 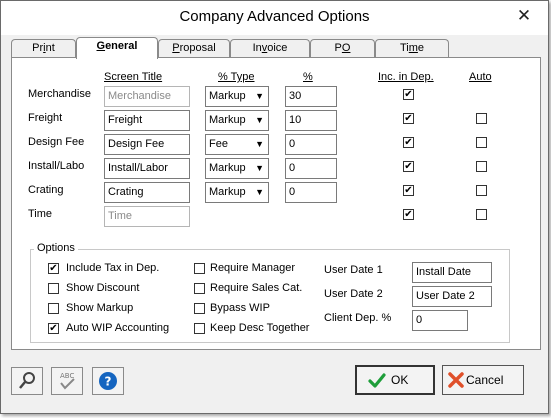 I want to click on cancel-button: Cancel, so click(x=483, y=380).